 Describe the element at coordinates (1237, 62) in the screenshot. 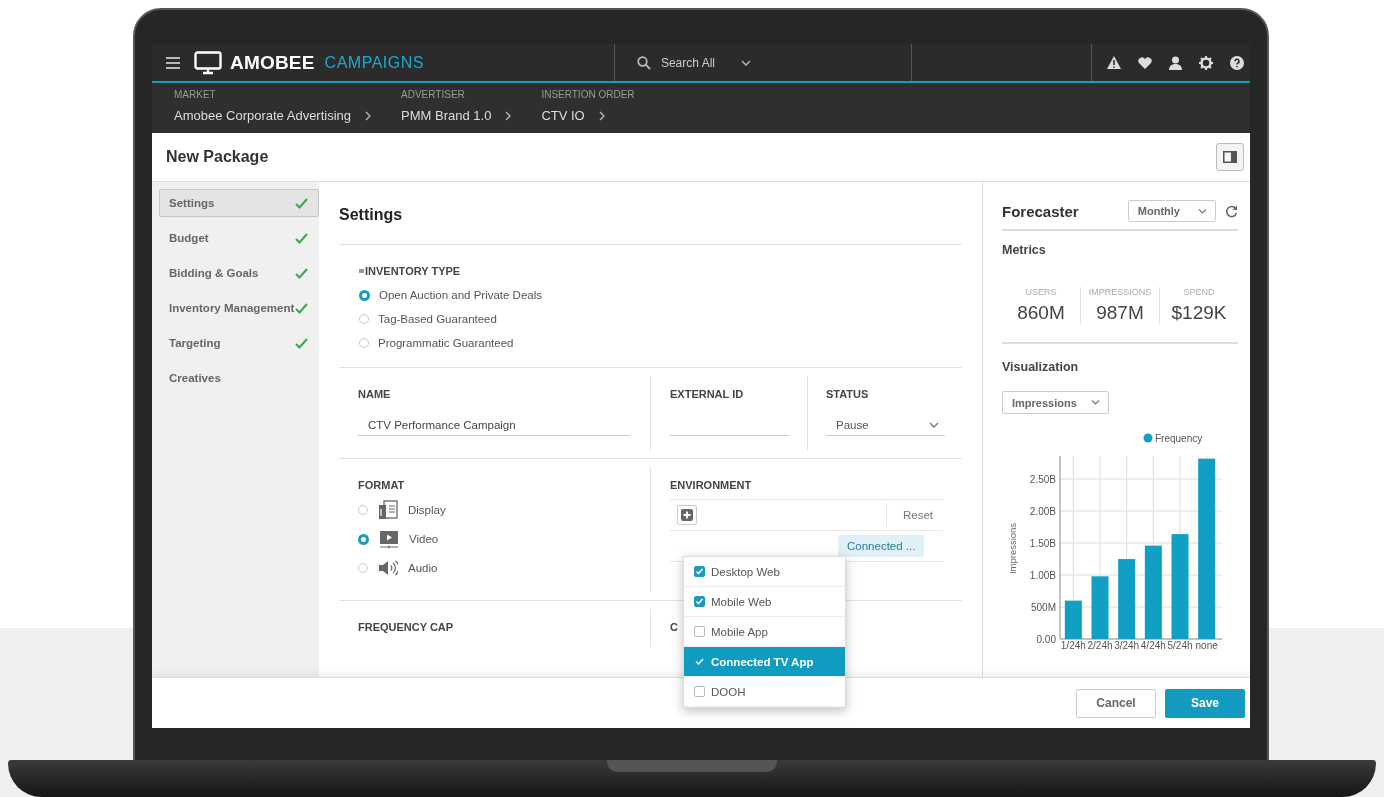

I see `help-icon` at that location.